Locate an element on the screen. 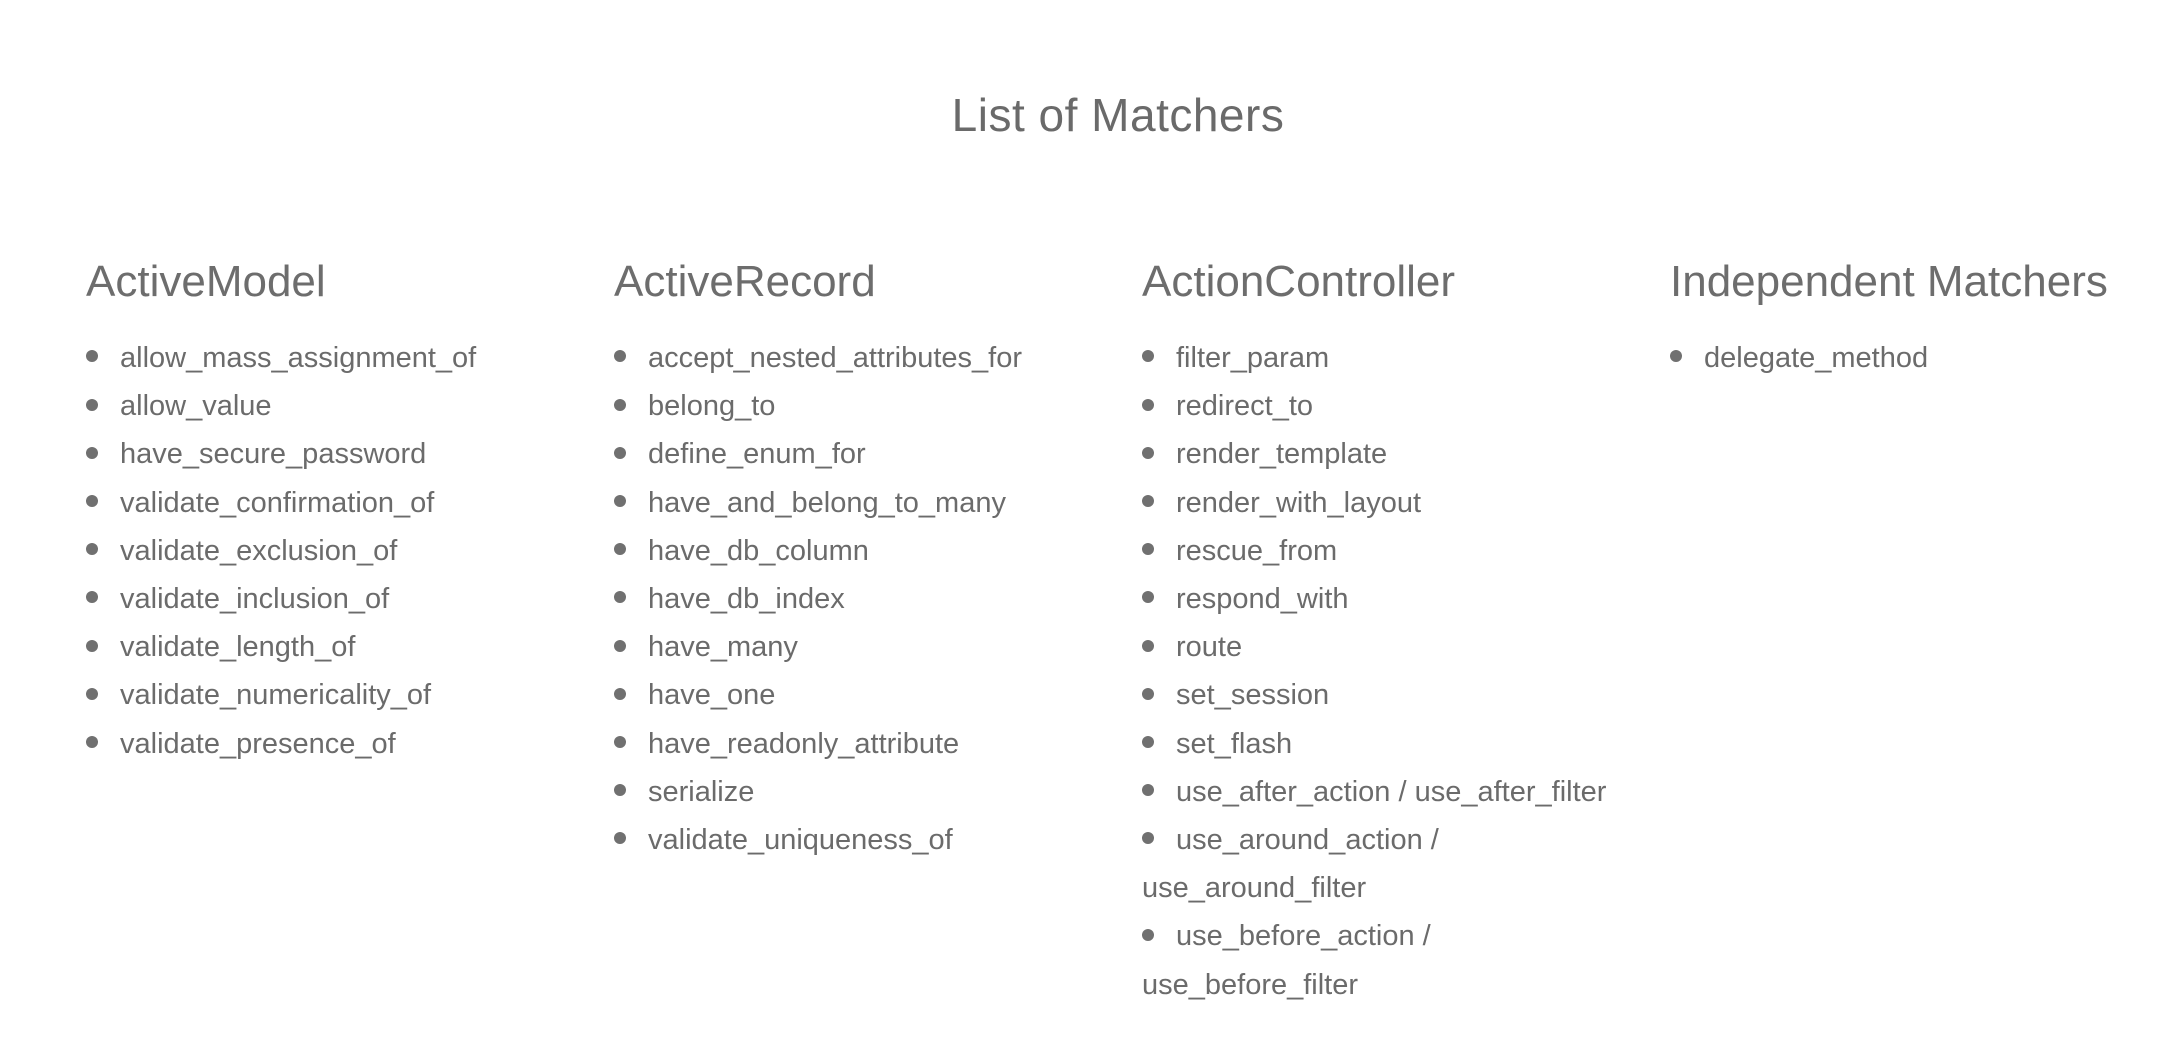 Image resolution: width=2170 pixels, height=1064 pixels. matcher-name: render_template is located at coordinates (1282, 454).